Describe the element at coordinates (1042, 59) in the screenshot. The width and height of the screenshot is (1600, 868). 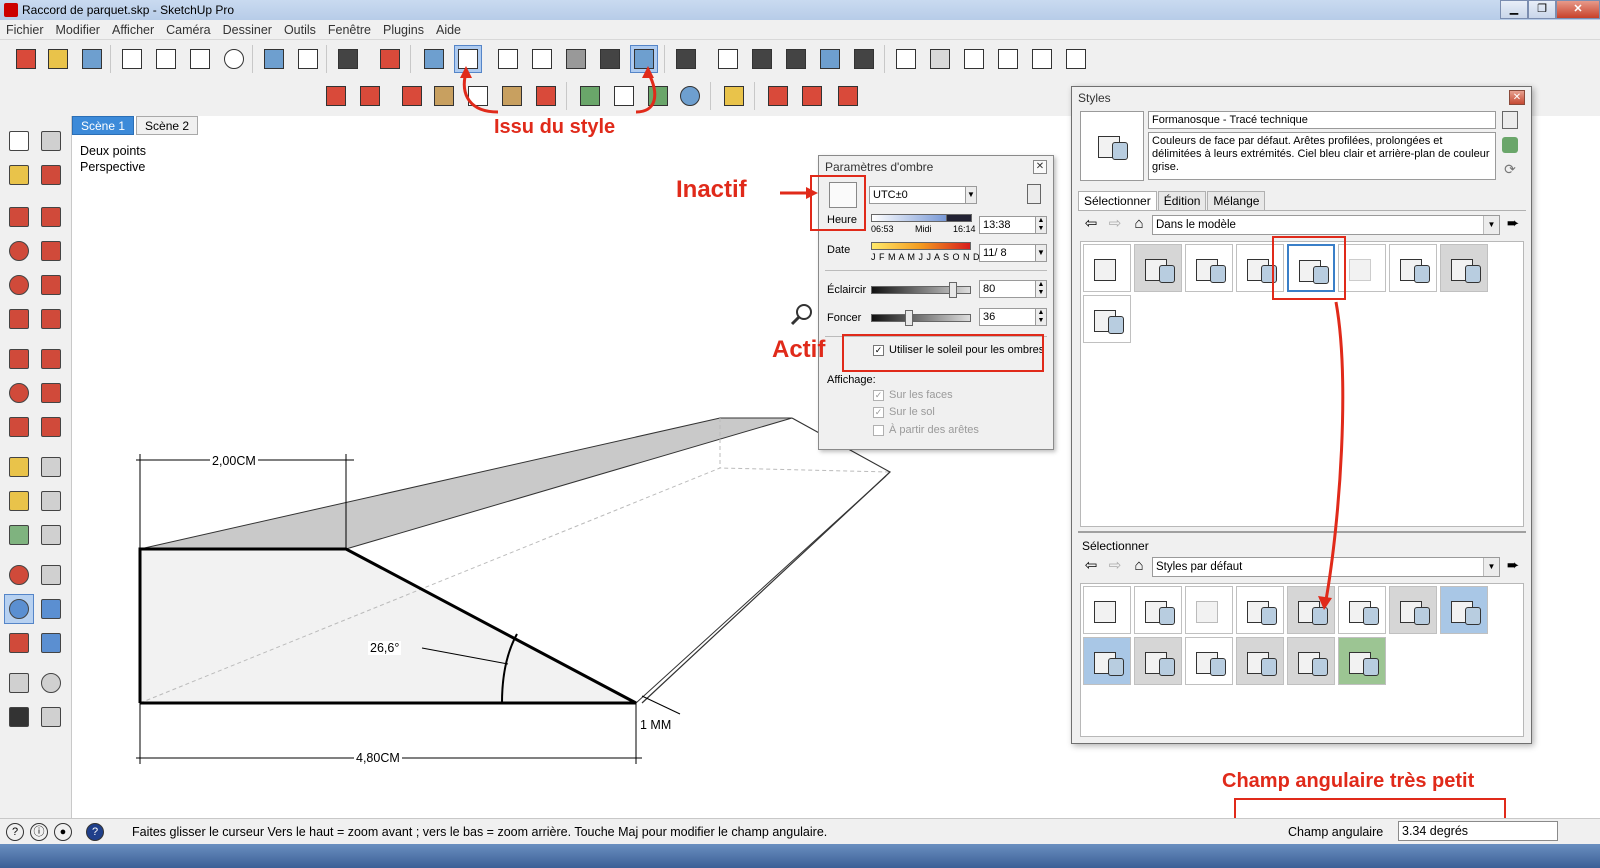
I see `back-view-button` at that location.